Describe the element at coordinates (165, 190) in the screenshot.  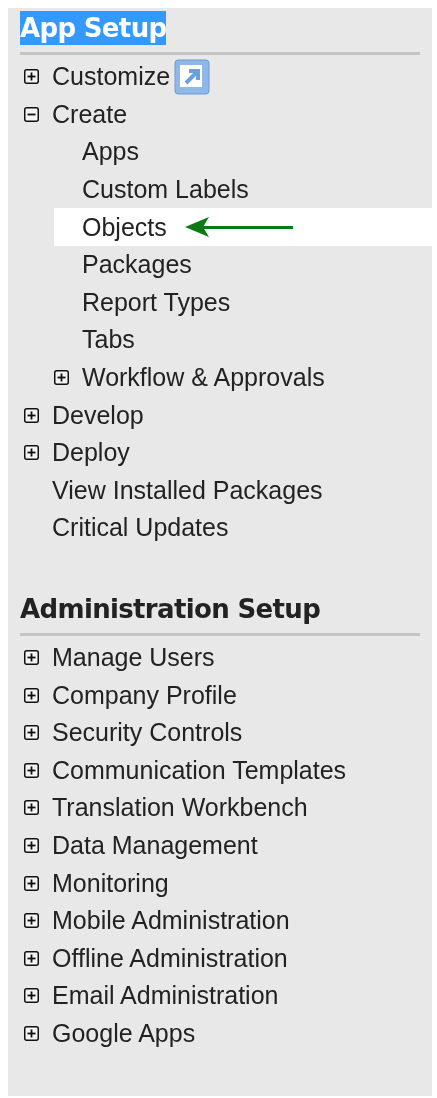
I see `menu-item: Custom Labels` at that location.